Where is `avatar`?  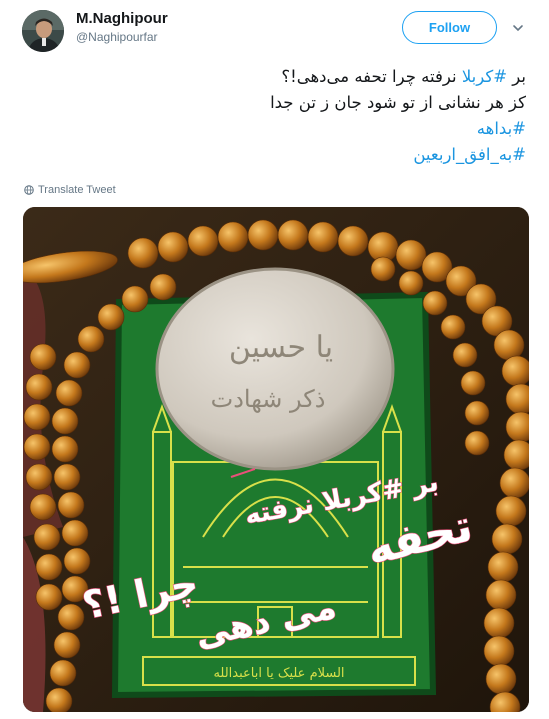
avatar is located at coordinates (43, 31).